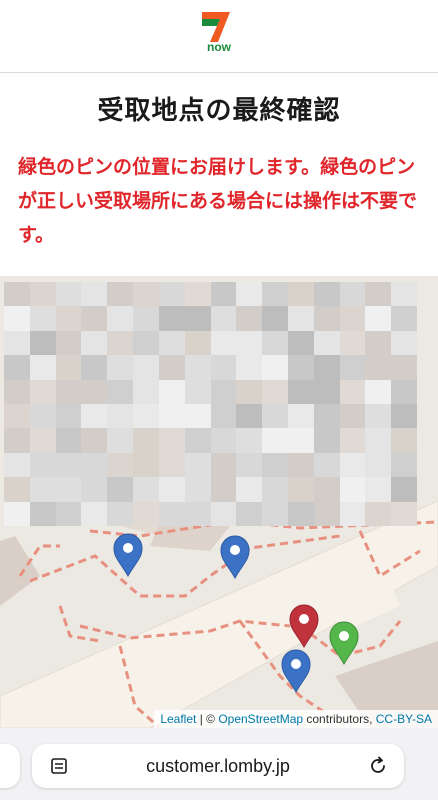  Describe the element at coordinates (219, 31) in the screenshot. I see `seven-eleven-now-logo: now` at that location.